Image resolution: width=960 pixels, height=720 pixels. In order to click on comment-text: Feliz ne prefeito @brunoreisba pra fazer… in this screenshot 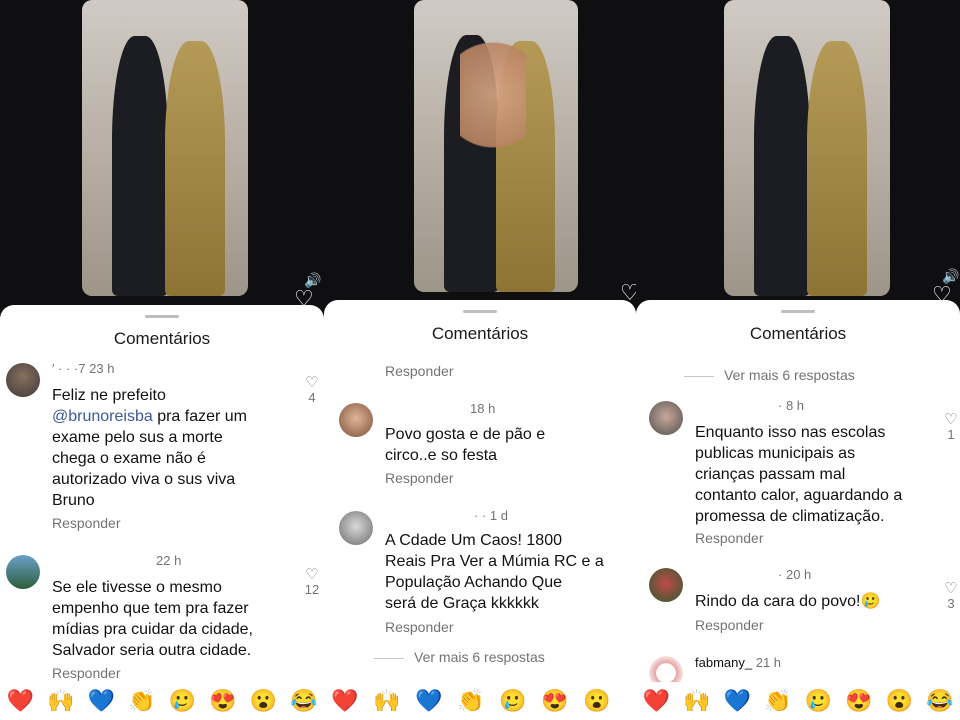, I will do `click(150, 448)`.